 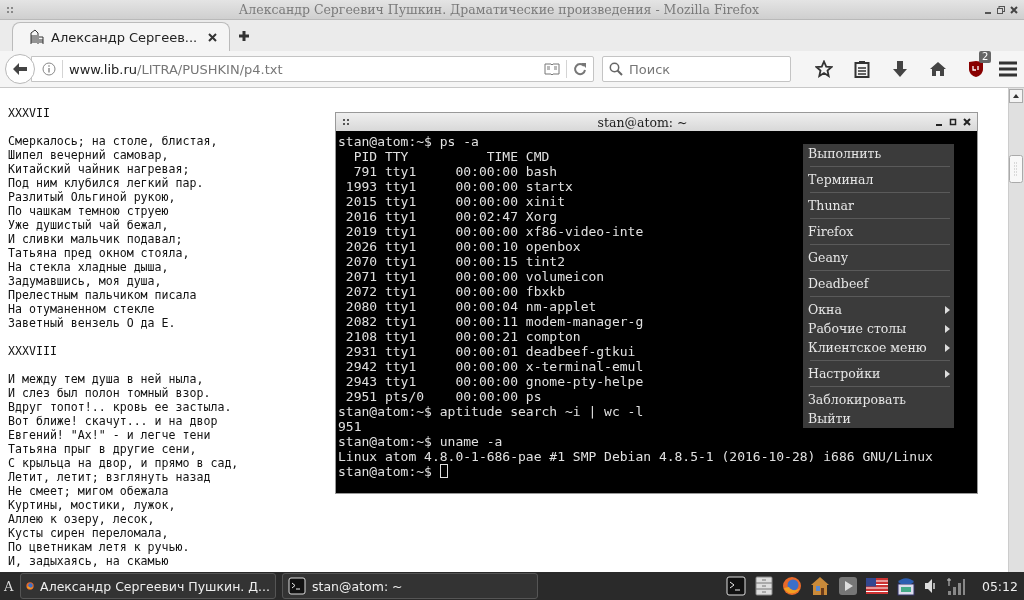 I want to click on terminal-line: 791 tty1 00:00:00 bash, so click(x=455, y=171).